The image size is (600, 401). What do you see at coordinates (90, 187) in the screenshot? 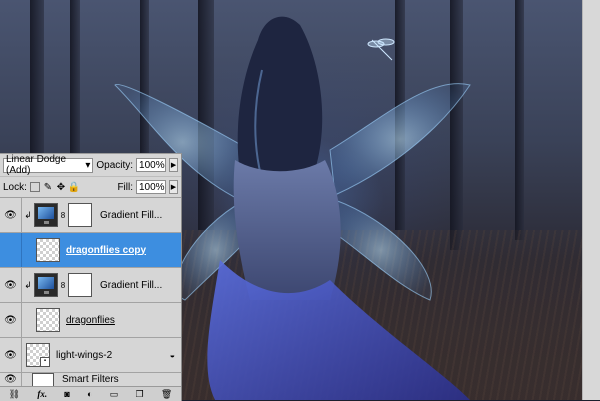
I see `lock-fill-row: Lock: ✎ ✥ 🔒 Fill: 100% ▶` at bounding box center [90, 187].